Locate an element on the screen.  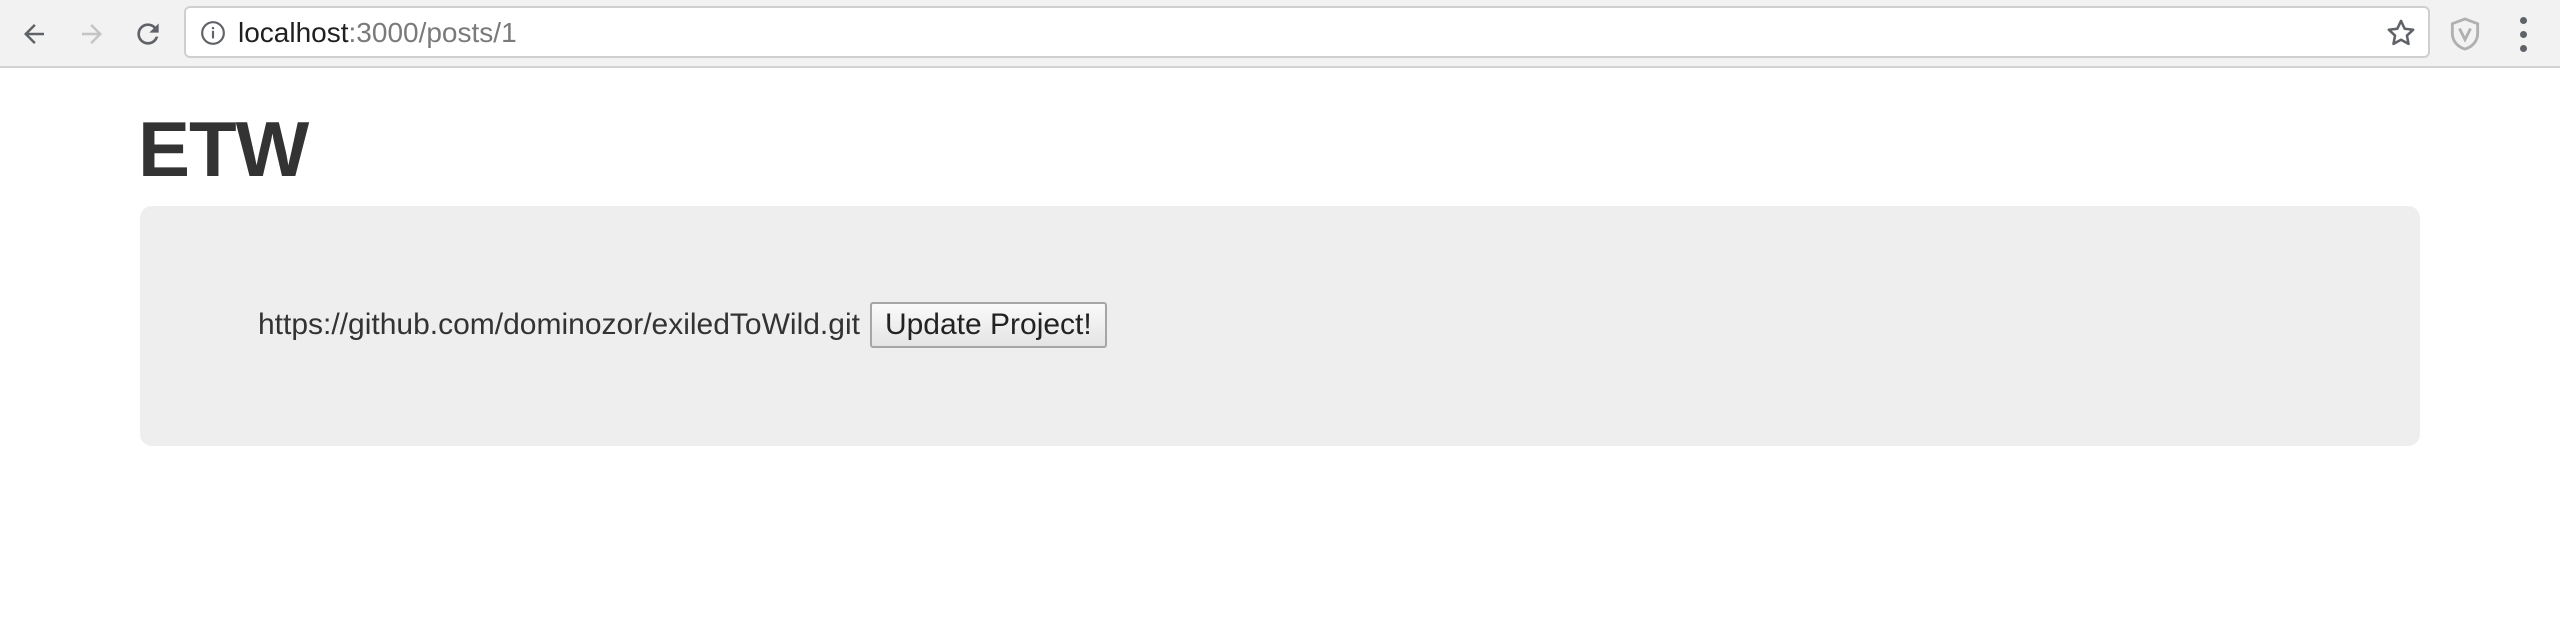
forward-button is located at coordinates (92, 34).